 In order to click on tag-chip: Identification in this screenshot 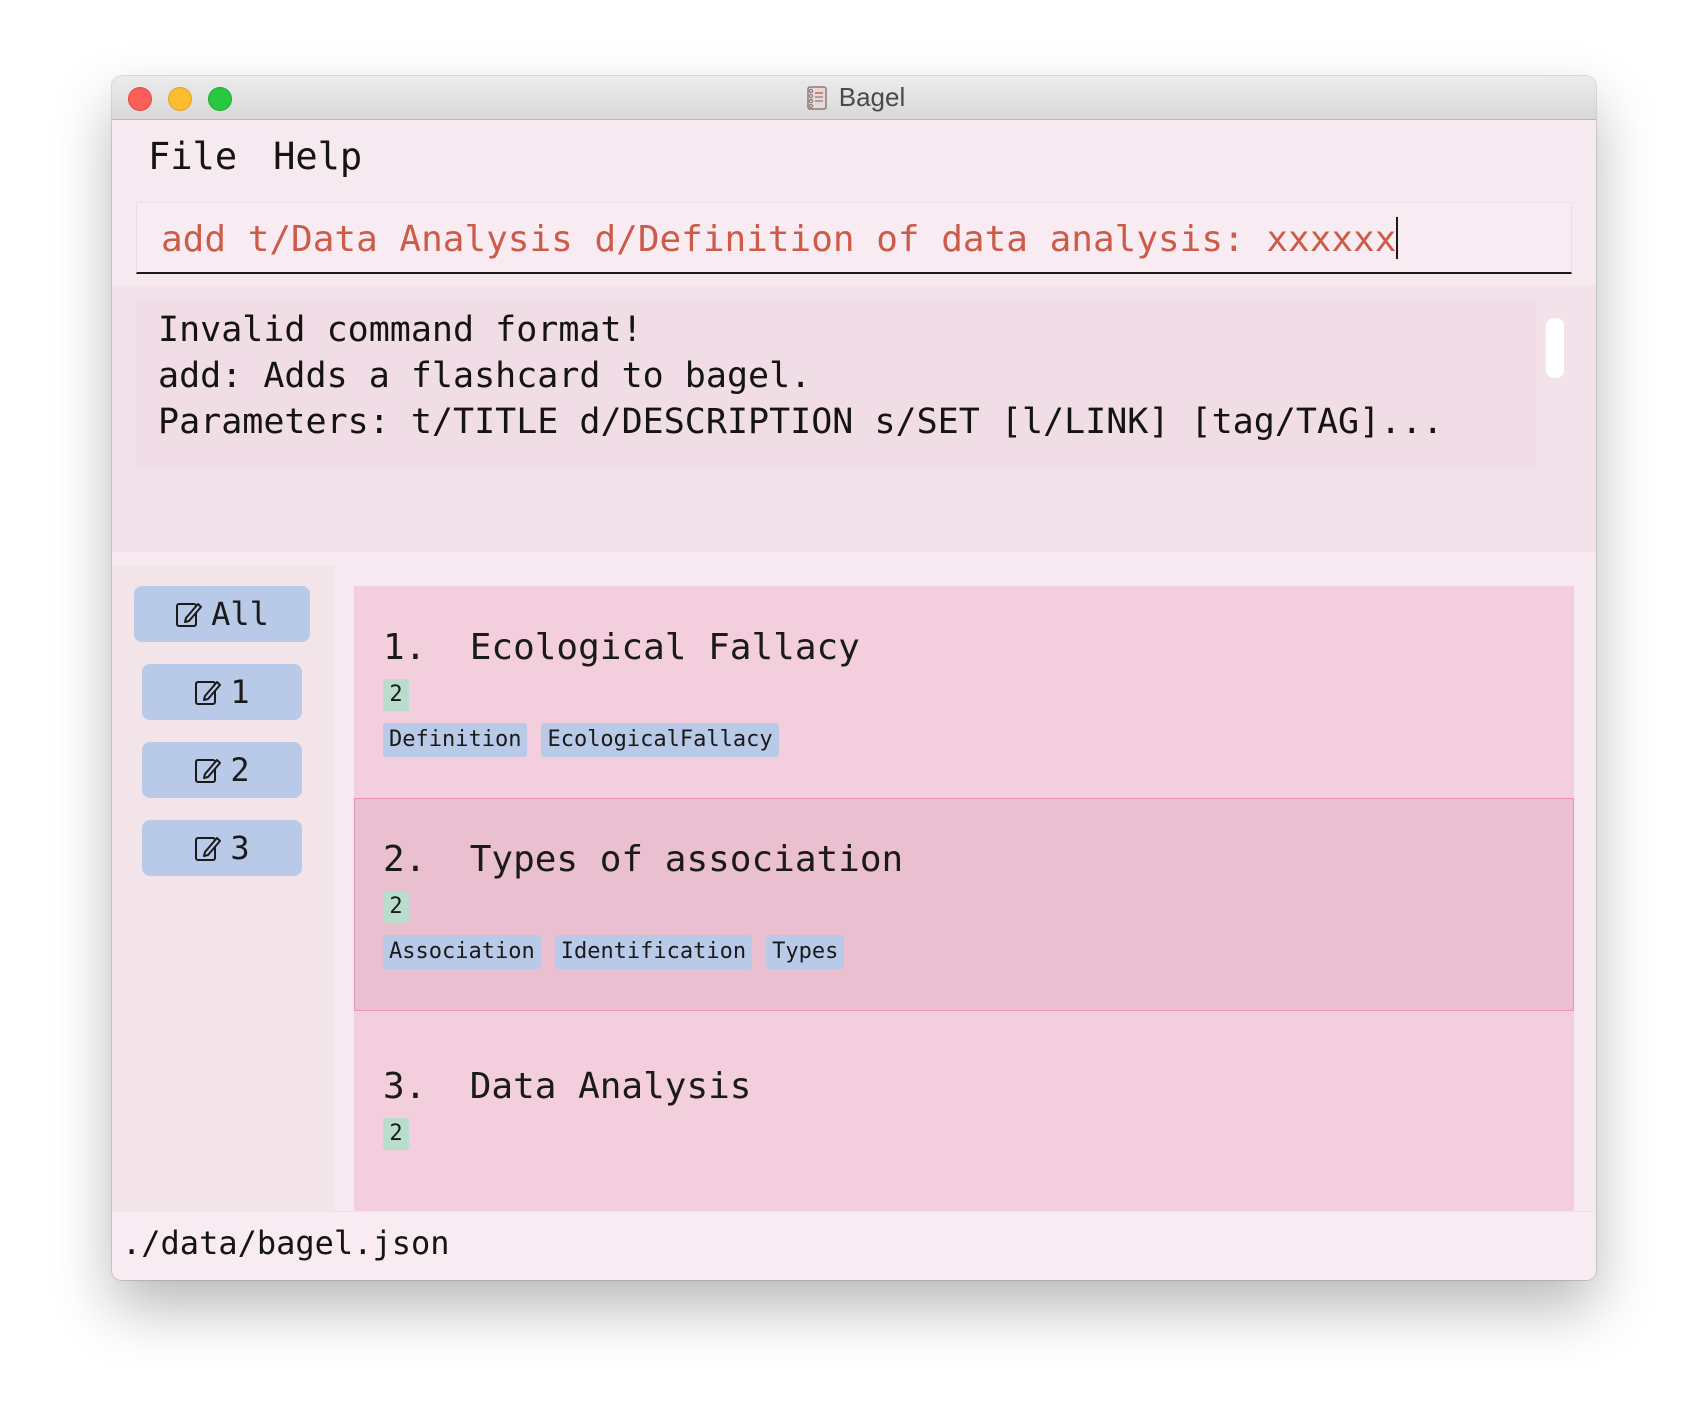, I will do `click(653, 952)`.